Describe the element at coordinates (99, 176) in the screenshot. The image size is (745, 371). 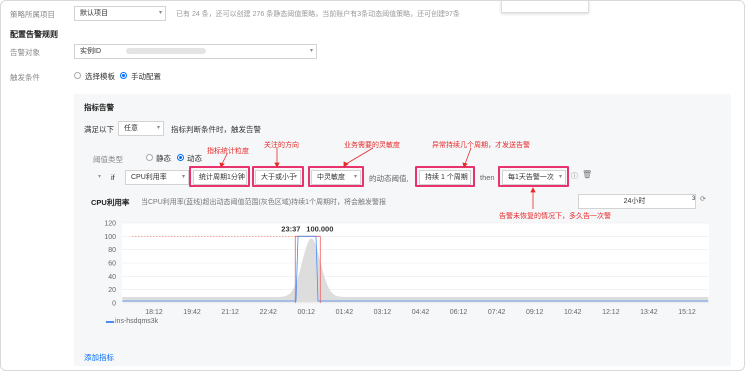
I see `collapse-toggle-icon: ▾` at that location.